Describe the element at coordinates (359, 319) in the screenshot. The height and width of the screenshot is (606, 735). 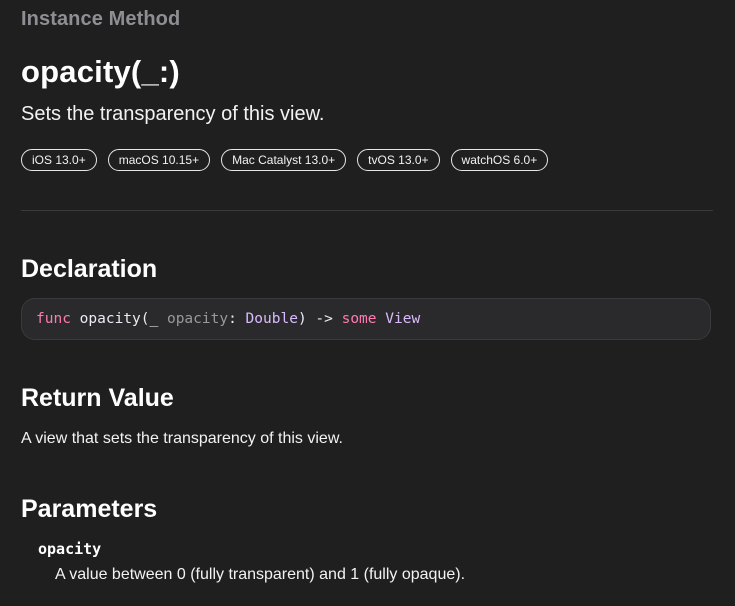
I see `code-keyword-some: some` at that location.